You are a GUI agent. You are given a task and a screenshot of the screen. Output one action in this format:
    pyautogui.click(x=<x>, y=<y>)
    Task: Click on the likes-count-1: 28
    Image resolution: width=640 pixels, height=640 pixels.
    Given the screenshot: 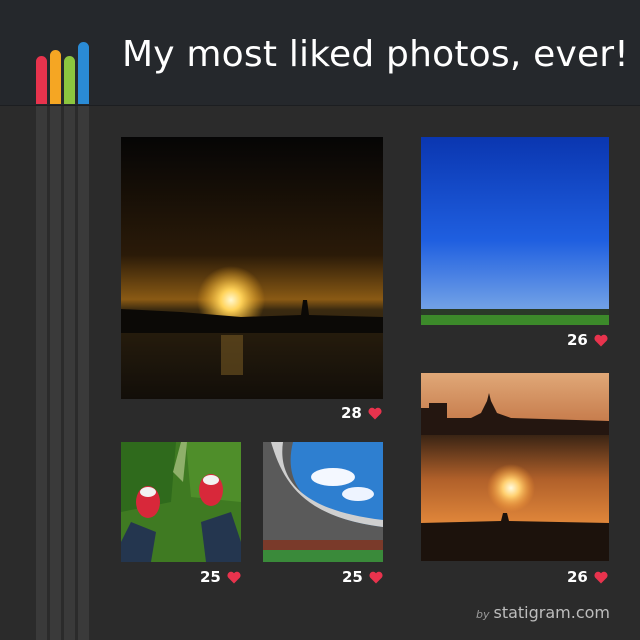 What is the action you would take?
    pyautogui.click(x=361, y=413)
    